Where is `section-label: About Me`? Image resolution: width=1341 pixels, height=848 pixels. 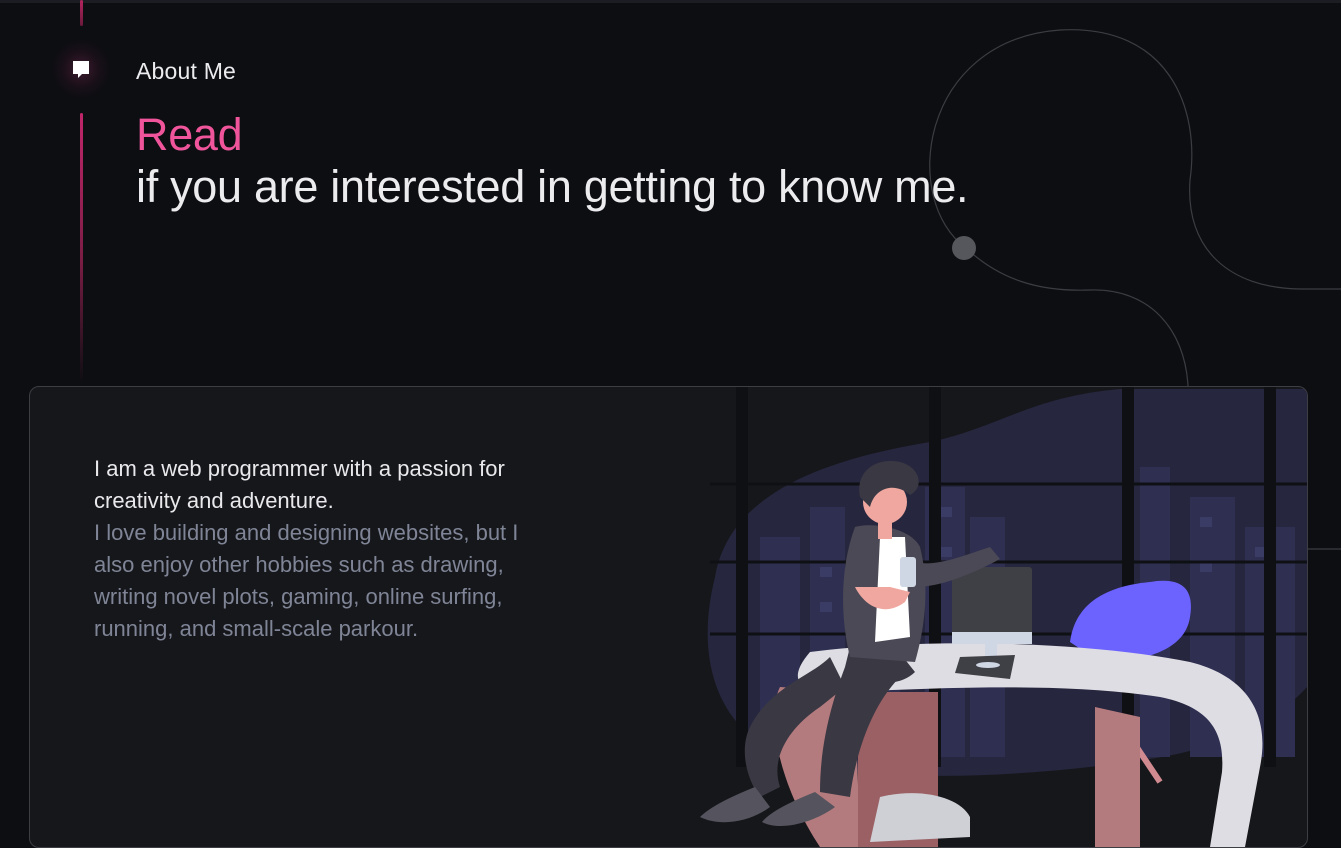 section-label: About Me is located at coordinates (186, 71).